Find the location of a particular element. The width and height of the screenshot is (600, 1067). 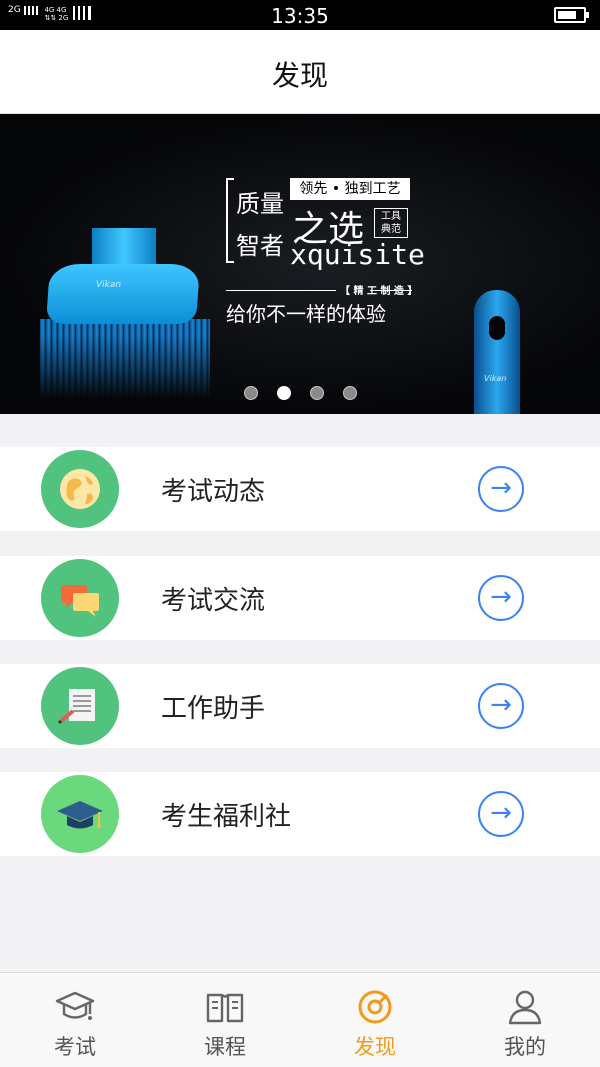

nav-header: 发现 is located at coordinates (300, 72).